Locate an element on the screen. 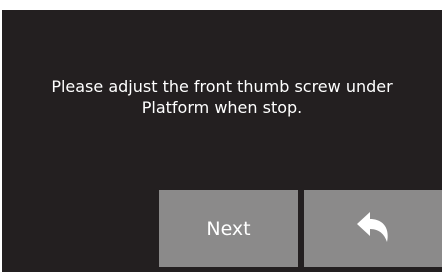 The image size is (444, 273). back-arrow-icon is located at coordinates (373, 229).